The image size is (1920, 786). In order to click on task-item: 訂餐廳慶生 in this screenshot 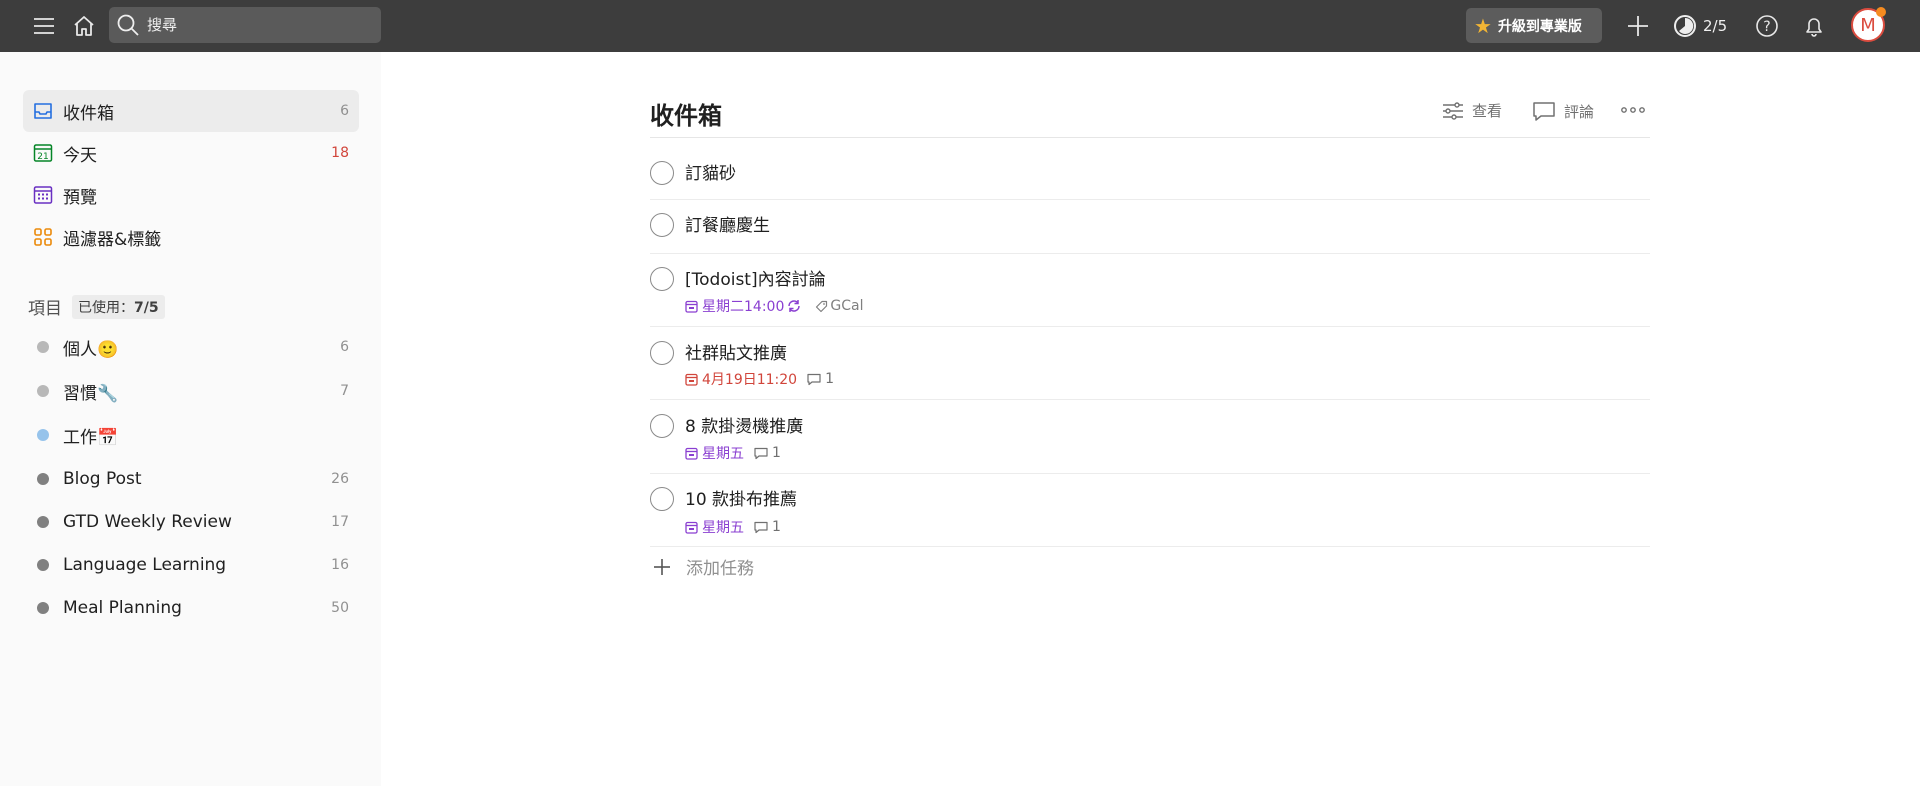, I will do `click(1150, 227)`.